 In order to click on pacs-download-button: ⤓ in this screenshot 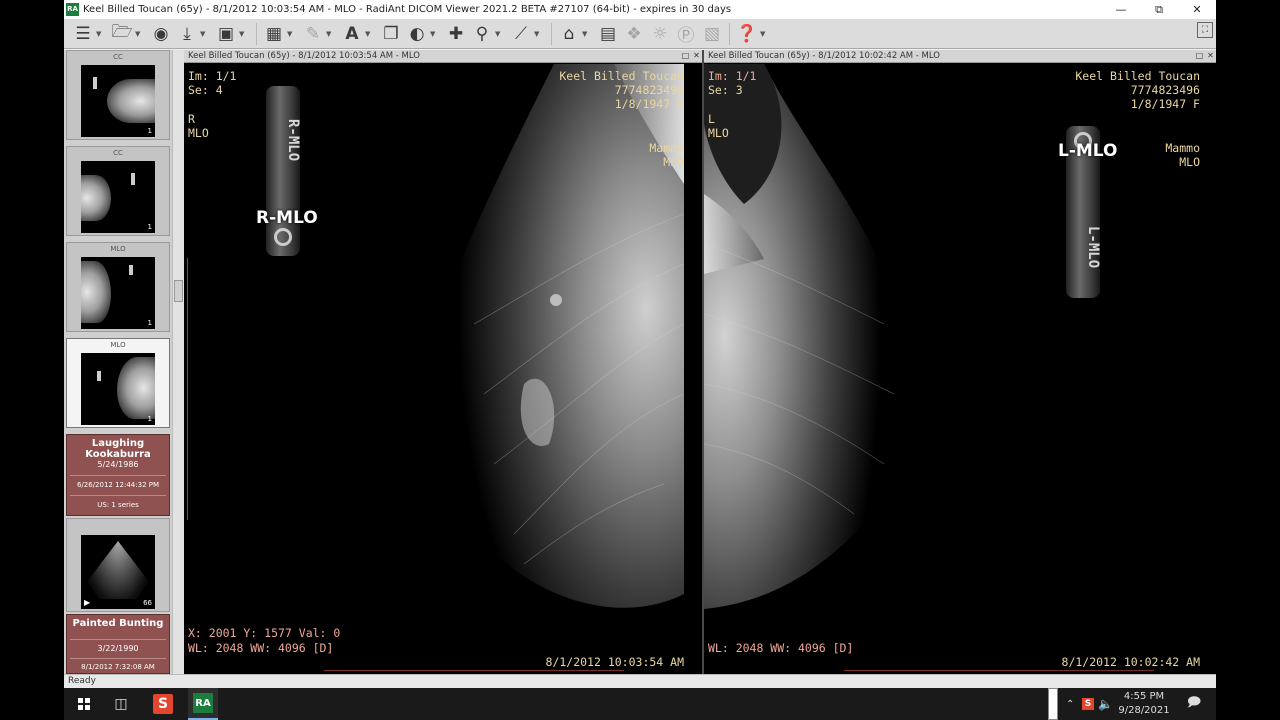, I will do `click(187, 34)`.